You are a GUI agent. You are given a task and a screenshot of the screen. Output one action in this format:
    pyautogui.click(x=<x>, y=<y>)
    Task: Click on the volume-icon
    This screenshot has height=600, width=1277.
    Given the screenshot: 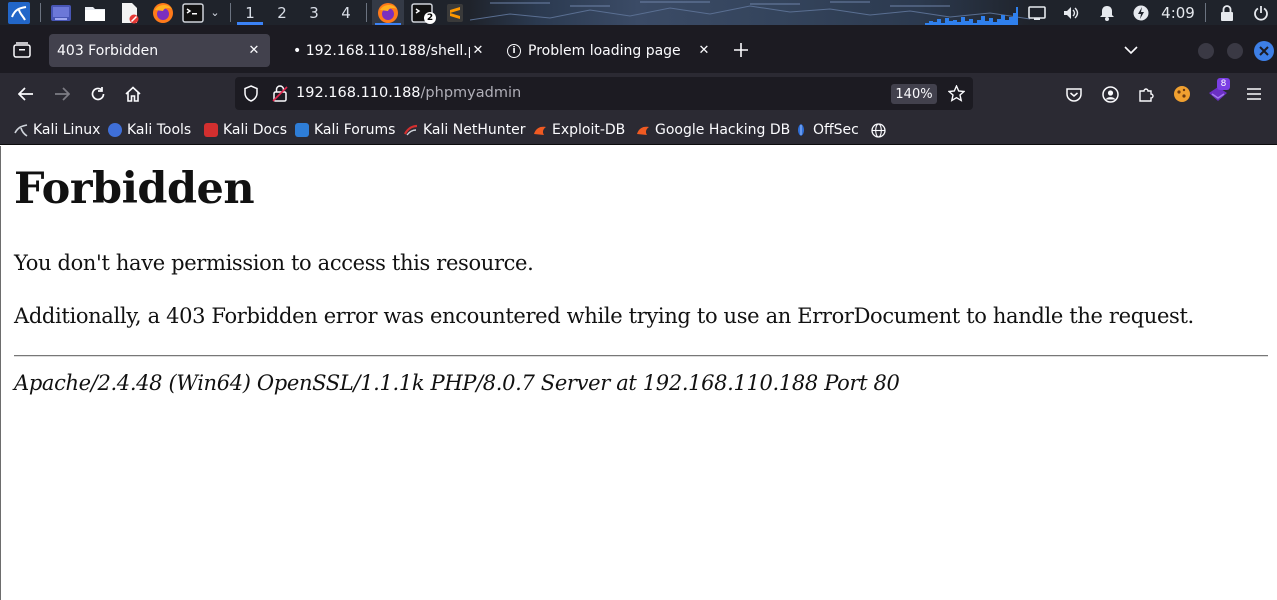 What is the action you would take?
    pyautogui.click(x=1071, y=12)
    